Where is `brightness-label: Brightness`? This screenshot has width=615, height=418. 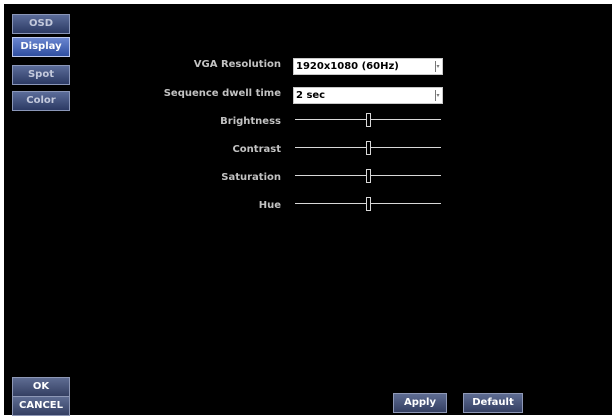 brightness-label: Brightness is located at coordinates (250, 121).